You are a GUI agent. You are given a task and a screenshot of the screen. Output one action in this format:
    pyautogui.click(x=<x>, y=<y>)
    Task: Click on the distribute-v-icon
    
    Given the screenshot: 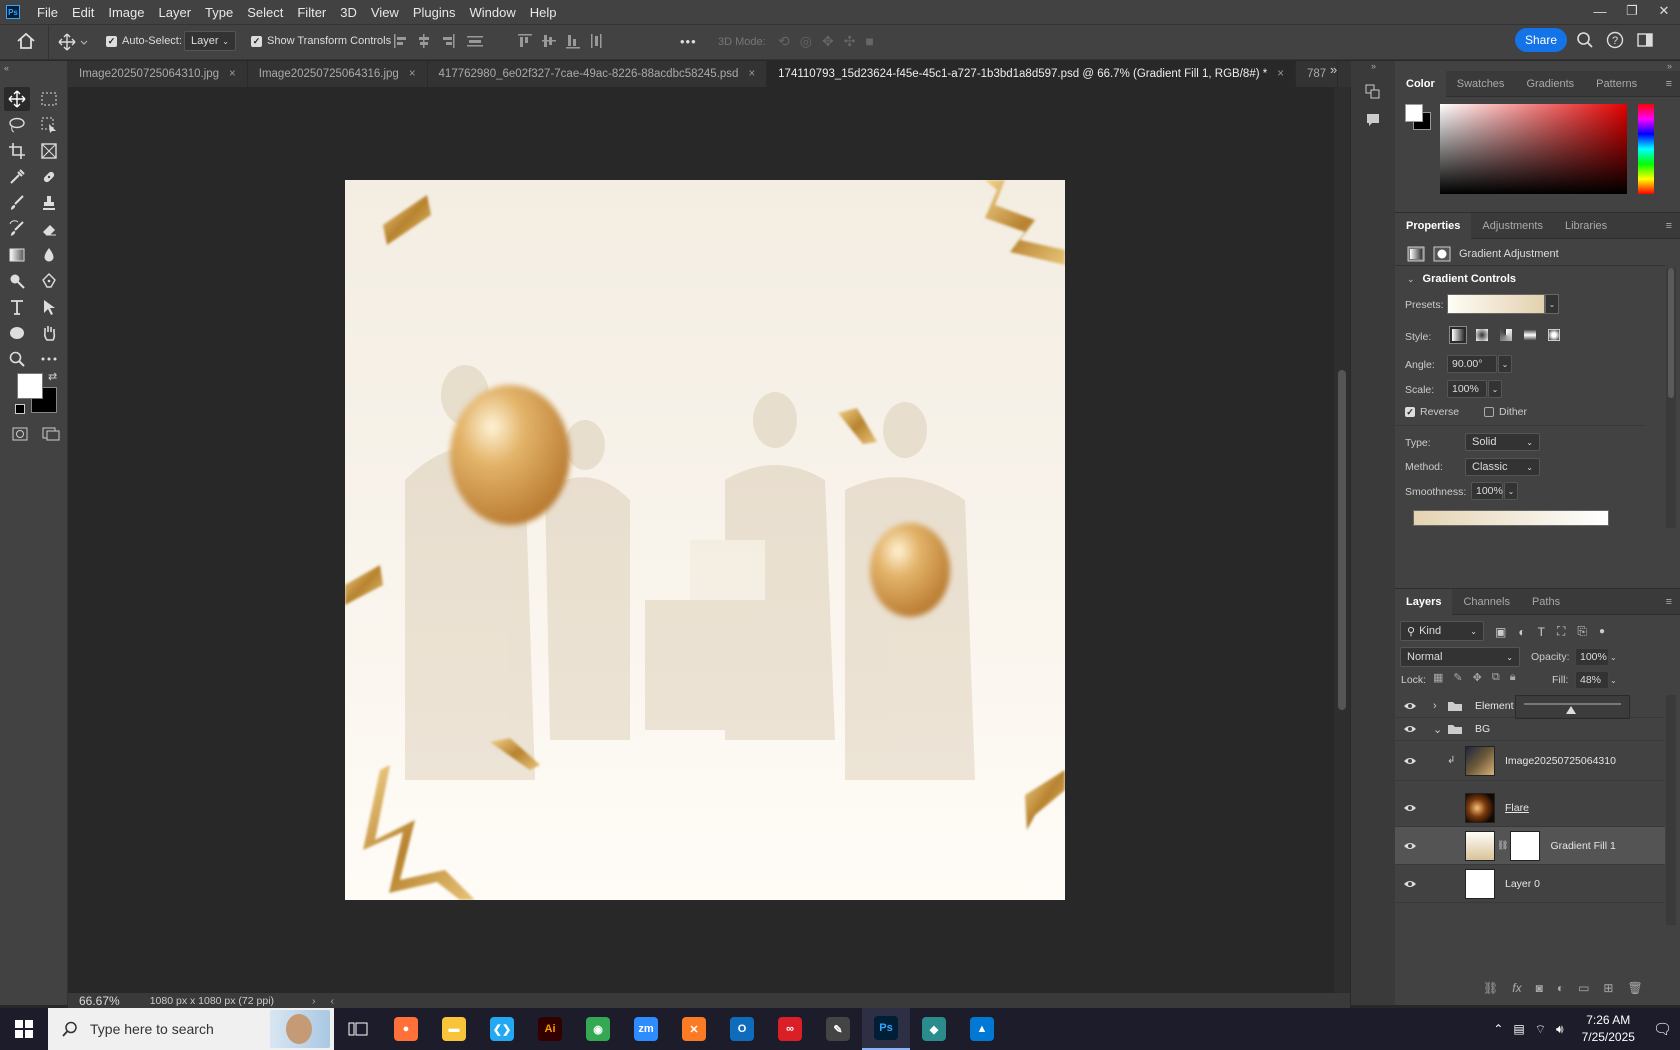 What is the action you would take?
    pyautogui.click(x=475, y=41)
    